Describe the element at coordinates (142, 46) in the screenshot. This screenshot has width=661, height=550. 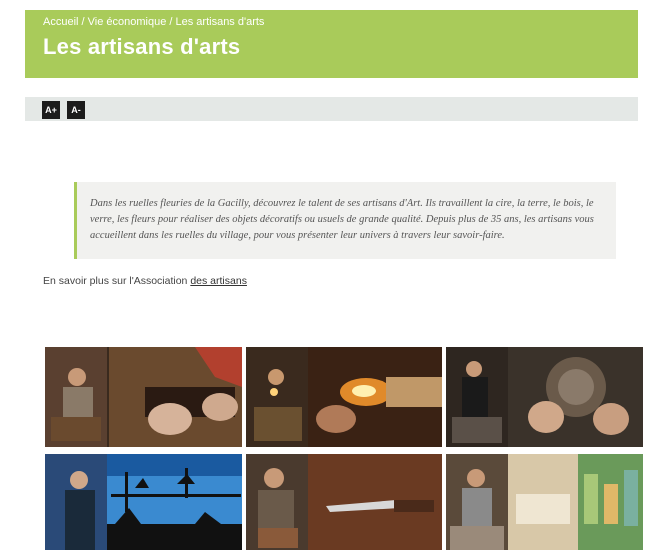
I see `page-title: Les artisans d'arts` at that location.